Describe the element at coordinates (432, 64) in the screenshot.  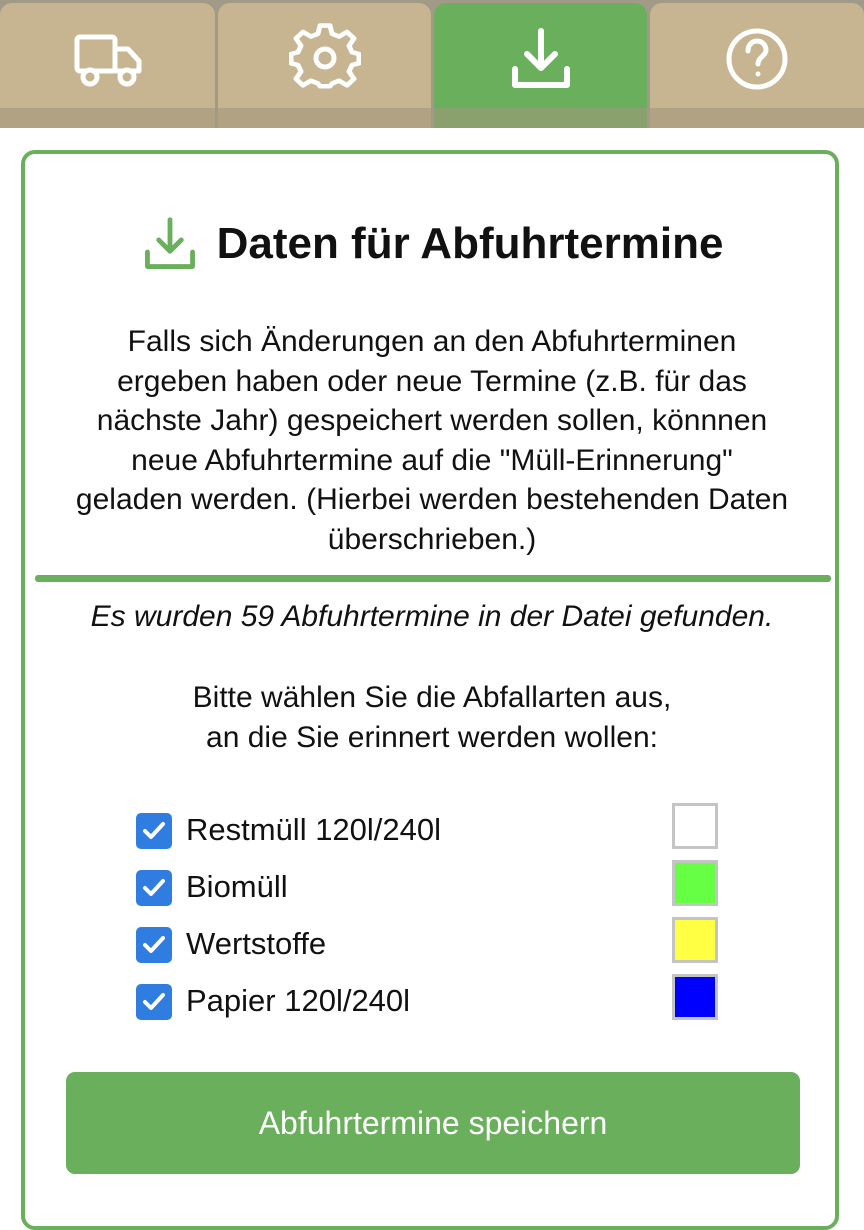
I see `tab-bar` at that location.